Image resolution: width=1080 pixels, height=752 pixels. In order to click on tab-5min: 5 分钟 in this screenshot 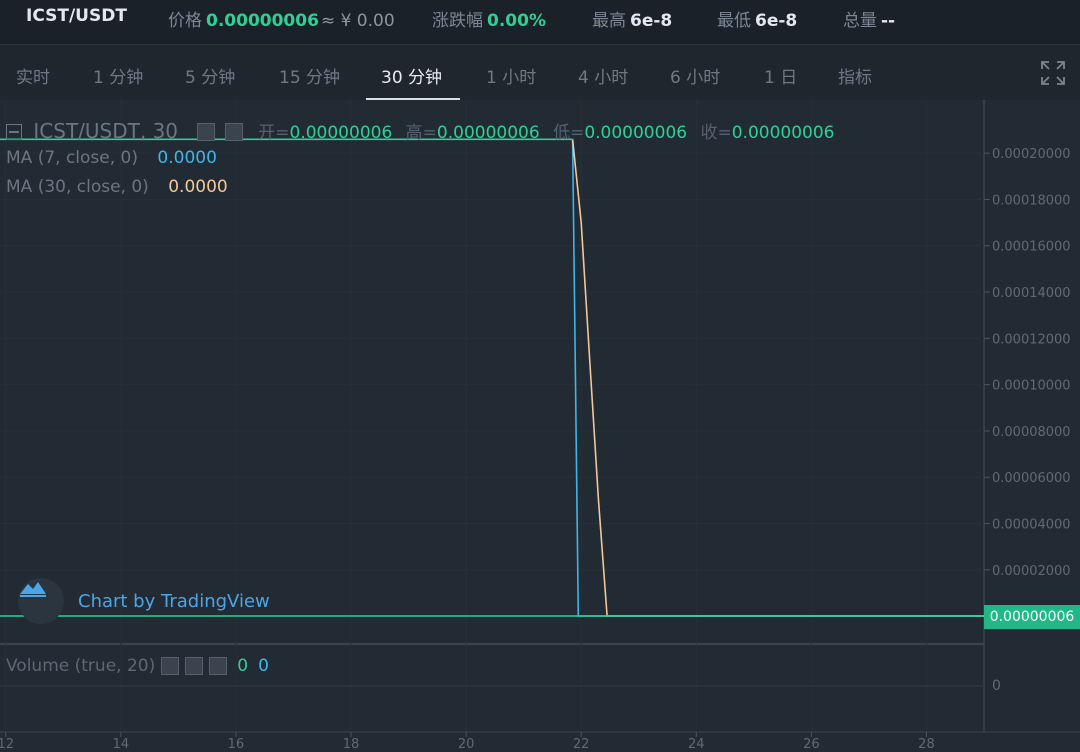, I will do `click(210, 75)`.